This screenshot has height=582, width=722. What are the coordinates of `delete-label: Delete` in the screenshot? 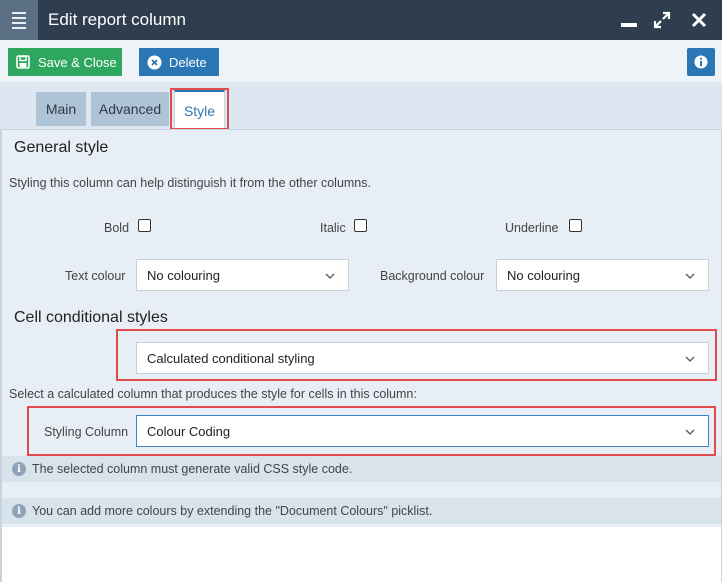 It's located at (188, 62).